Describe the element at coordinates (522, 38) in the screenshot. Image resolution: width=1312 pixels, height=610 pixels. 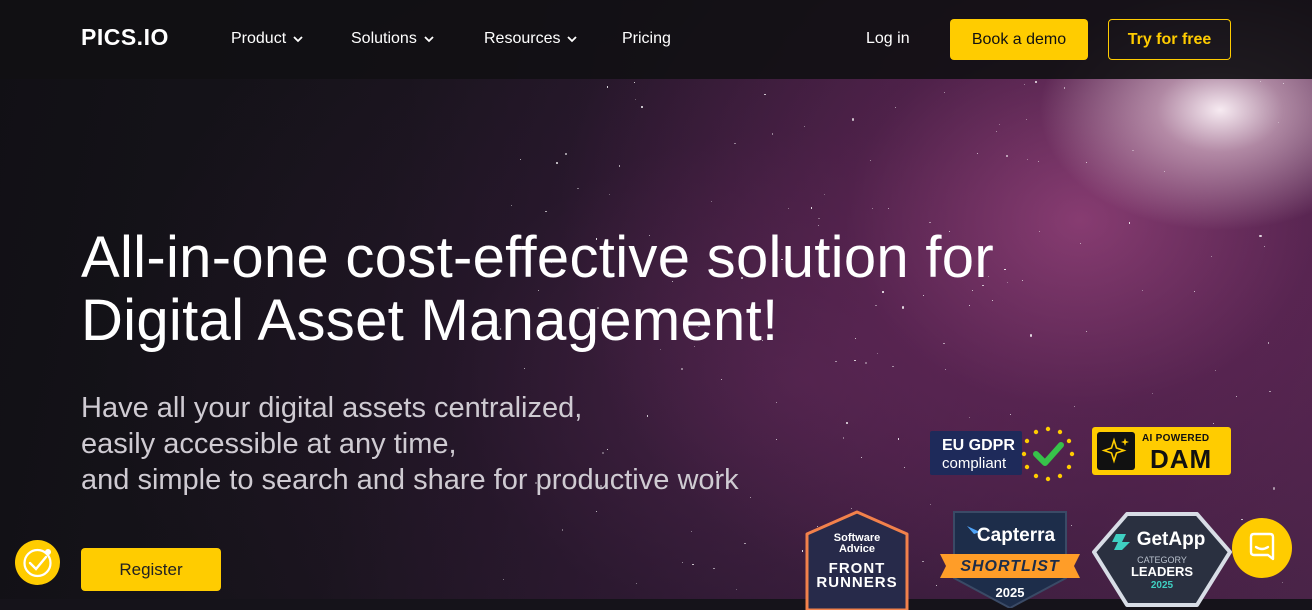
I see `nav-resources-label: Resources` at that location.